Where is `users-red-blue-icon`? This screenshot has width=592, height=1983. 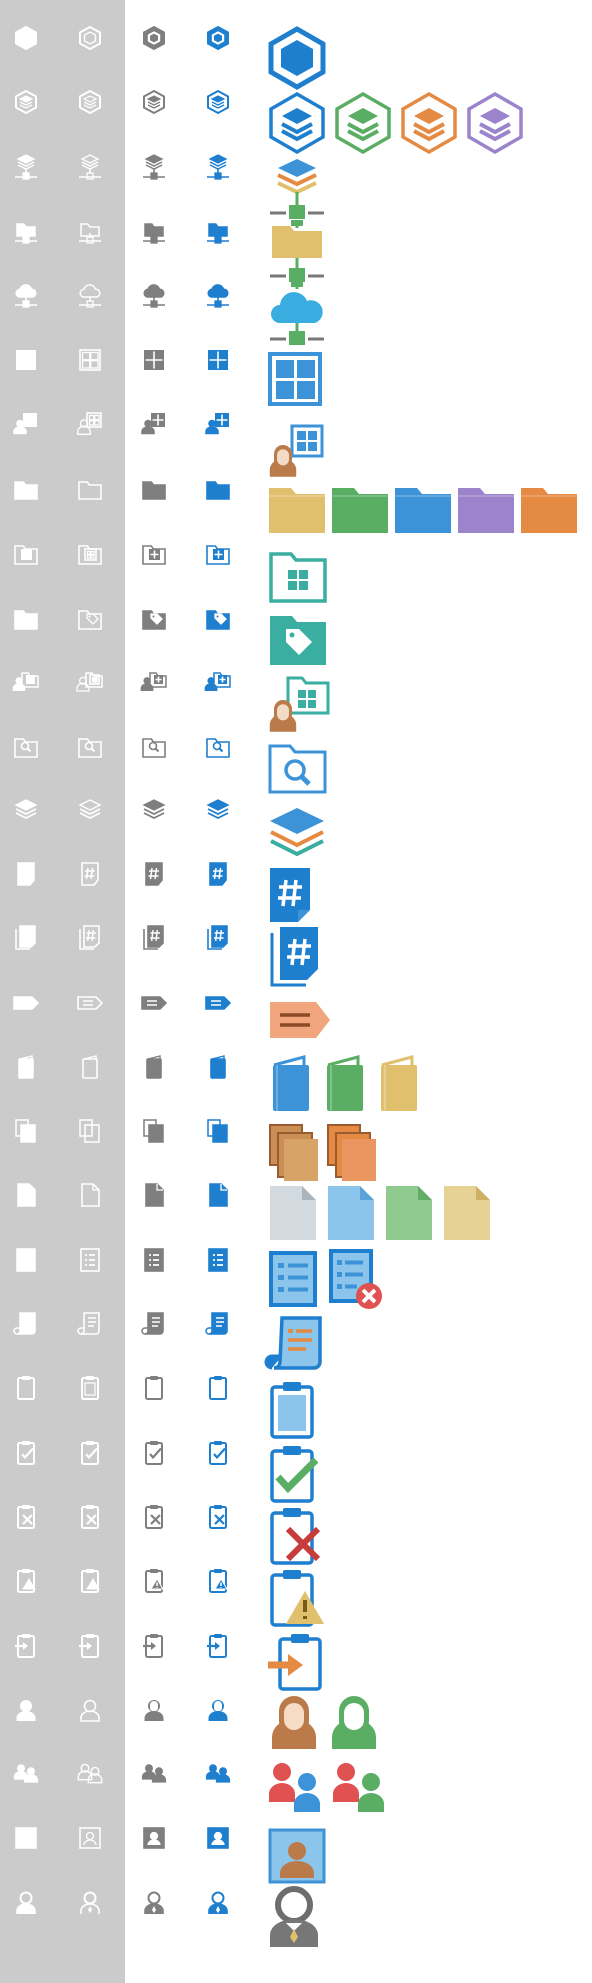
users-red-blue-icon is located at coordinates (296, 1787).